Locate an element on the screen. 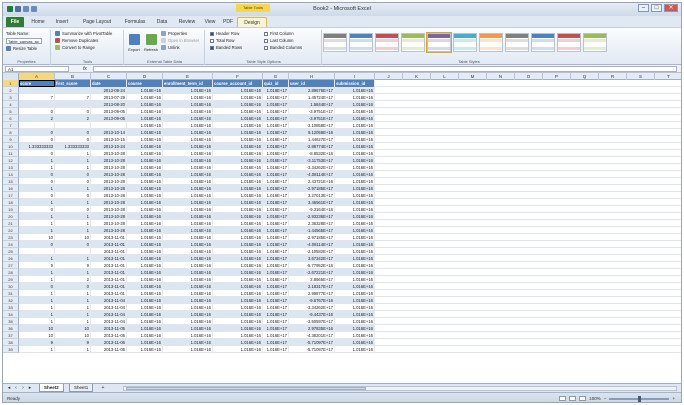 The width and height of the screenshot is (684, 405). header-row-checkbox: Header Row is located at coordinates (224, 33).